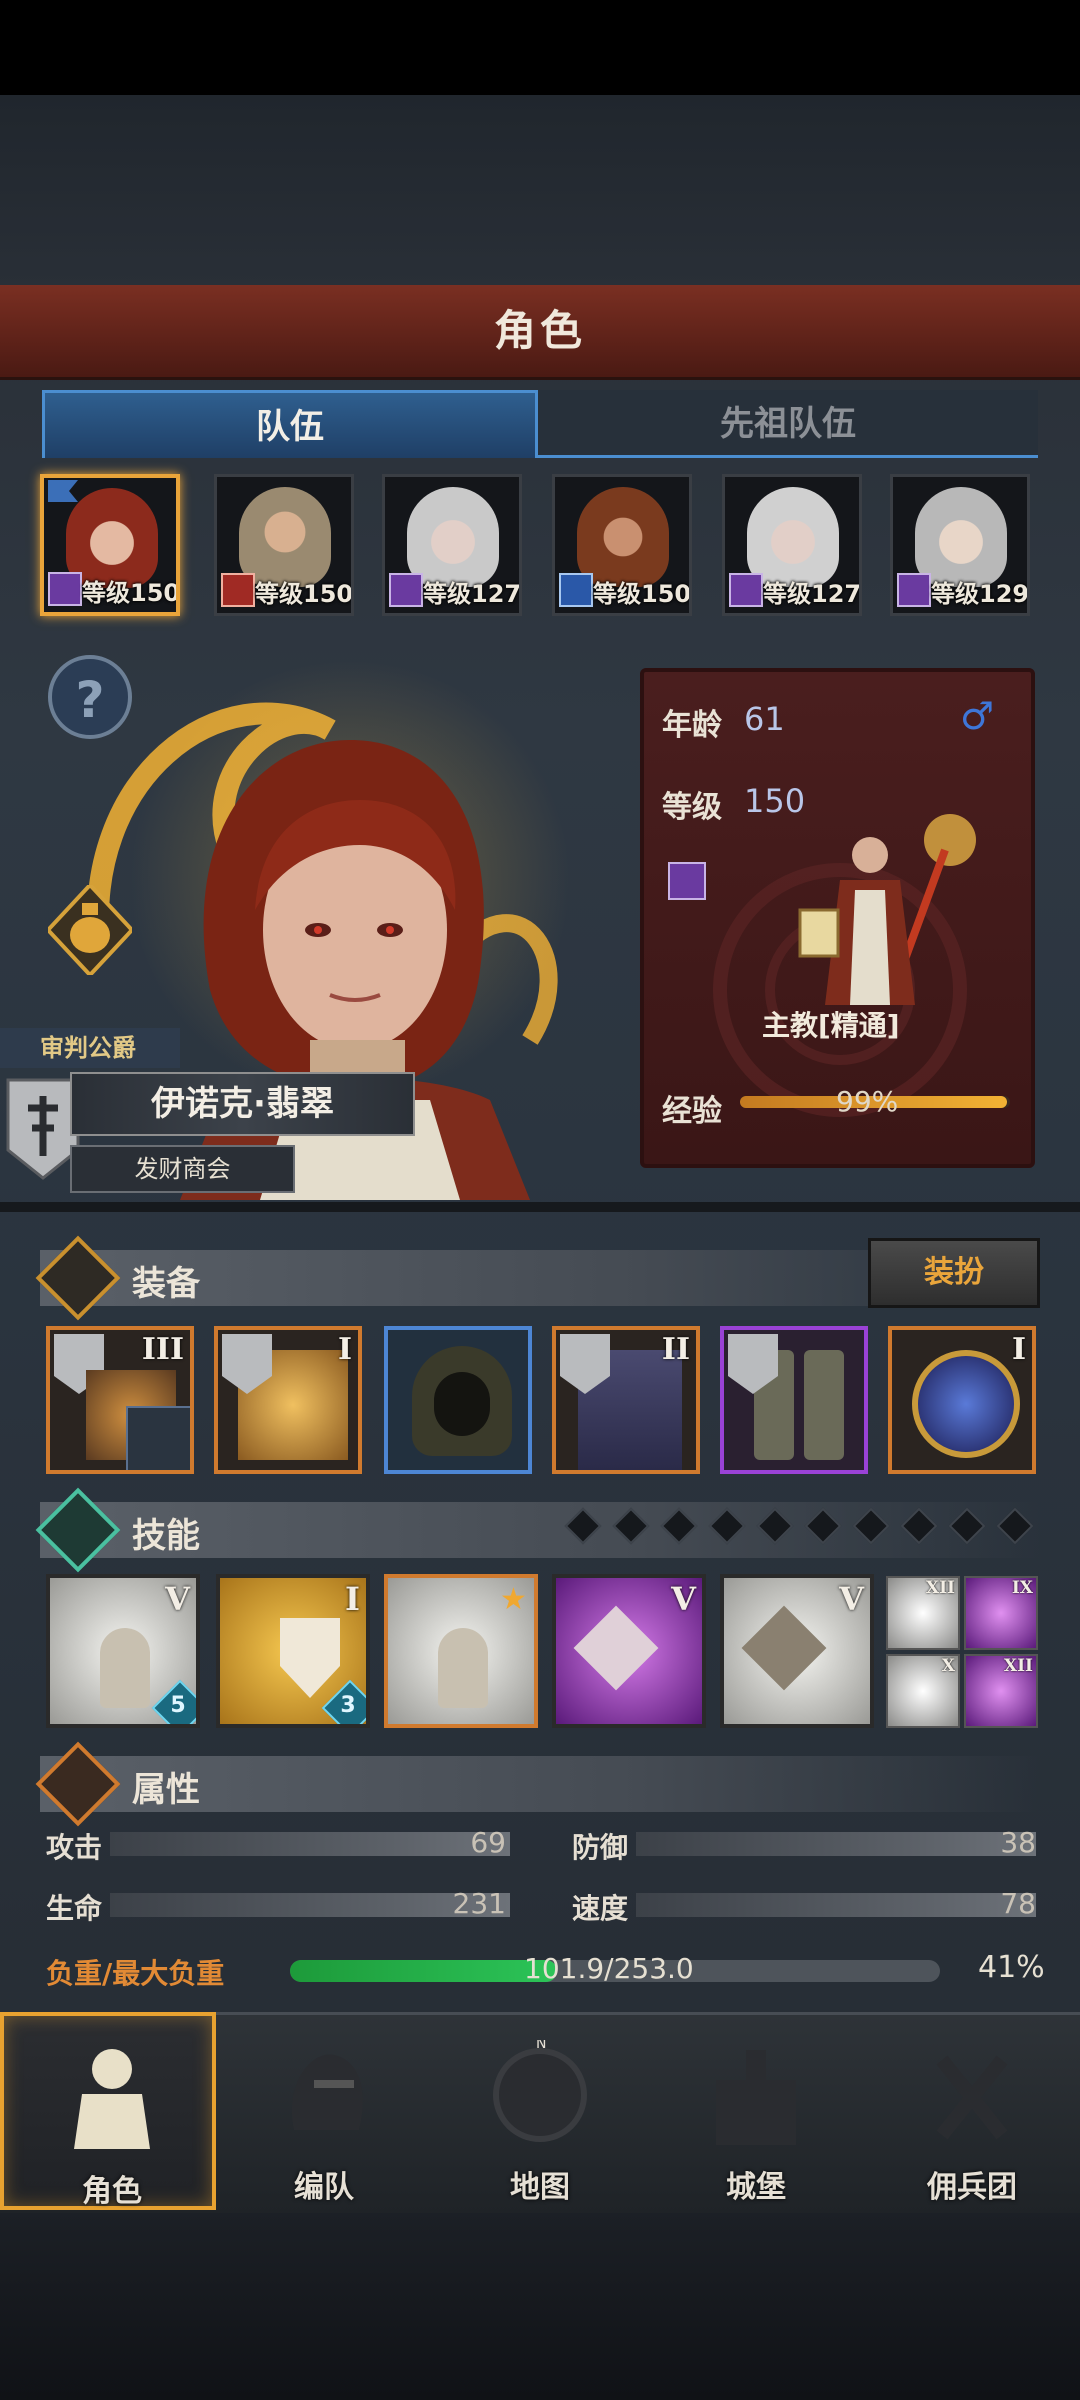 The width and height of the screenshot is (1080, 2400). Describe the element at coordinates (923, 1691) in the screenshot. I see `passive-skill-3: X` at that location.